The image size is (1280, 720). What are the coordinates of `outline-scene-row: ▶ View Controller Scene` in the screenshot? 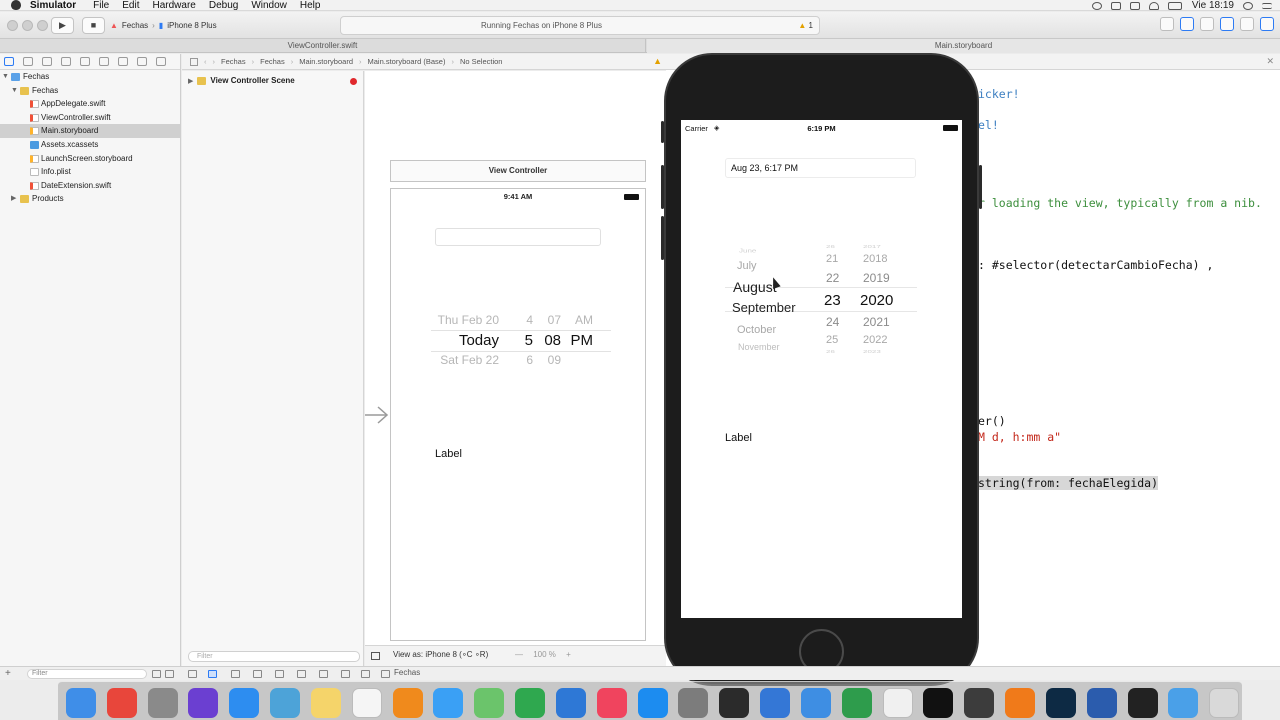 It's located at (241, 80).